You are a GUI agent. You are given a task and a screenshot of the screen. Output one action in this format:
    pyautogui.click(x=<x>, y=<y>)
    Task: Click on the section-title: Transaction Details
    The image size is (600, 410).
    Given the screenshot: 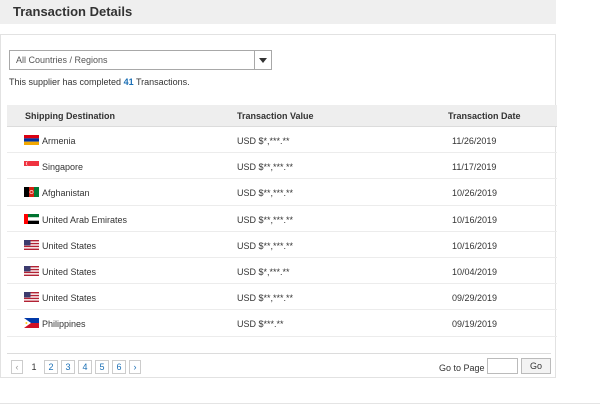 What is the action you would take?
    pyautogui.click(x=73, y=11)
    